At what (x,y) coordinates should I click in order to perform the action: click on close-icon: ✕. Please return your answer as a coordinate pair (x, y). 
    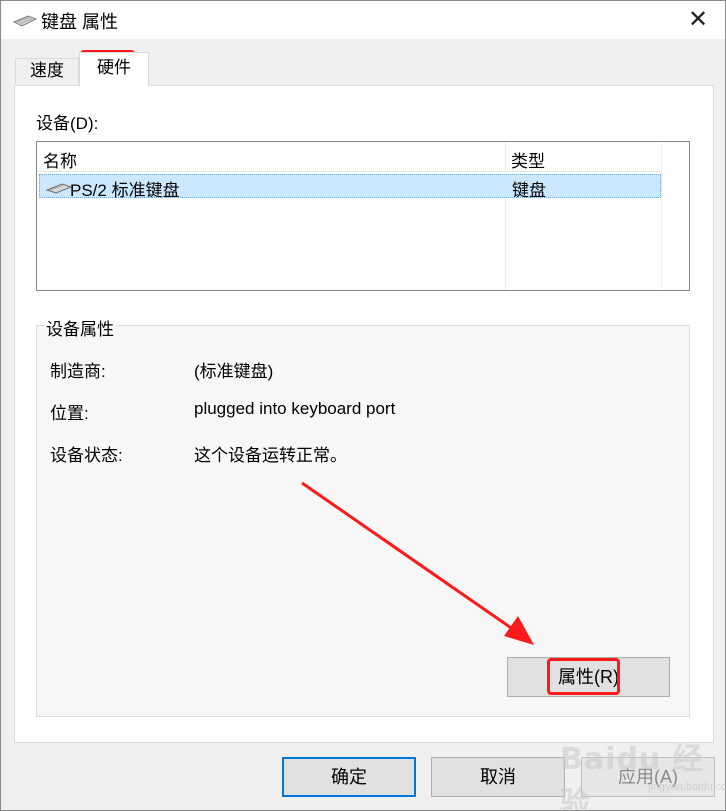
    Looking at the image, I should click on (698, 19).